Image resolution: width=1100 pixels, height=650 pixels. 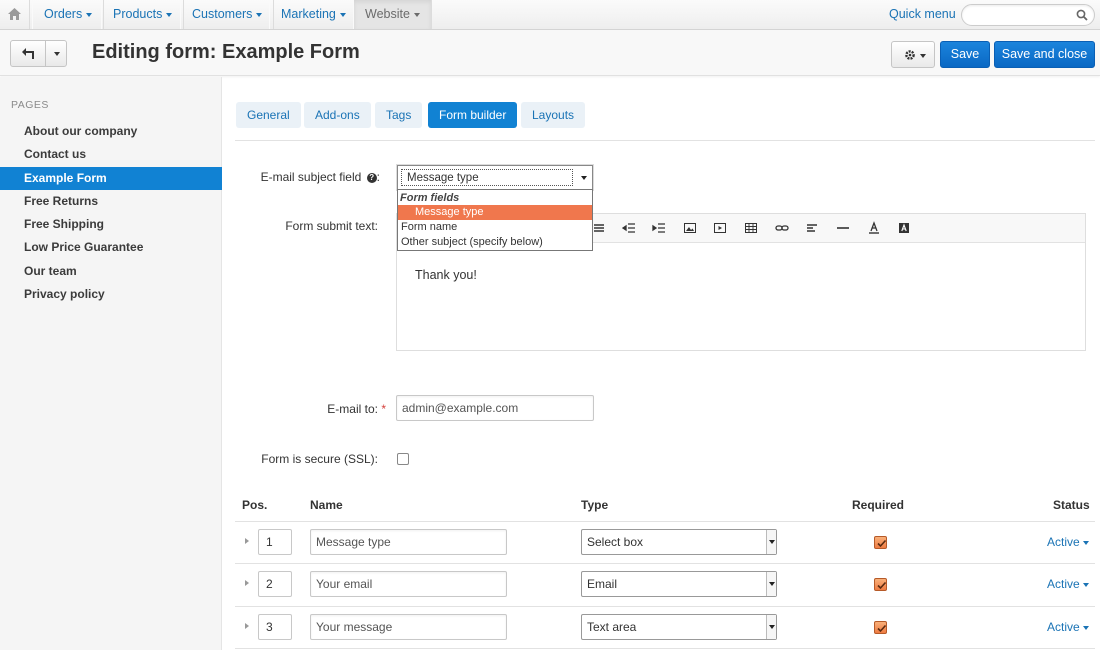 What do you see at coordinates (111, 178) in the screenshot?
I see `sidebar-item-example-form: Example Form` at bounding box center [111, 178].